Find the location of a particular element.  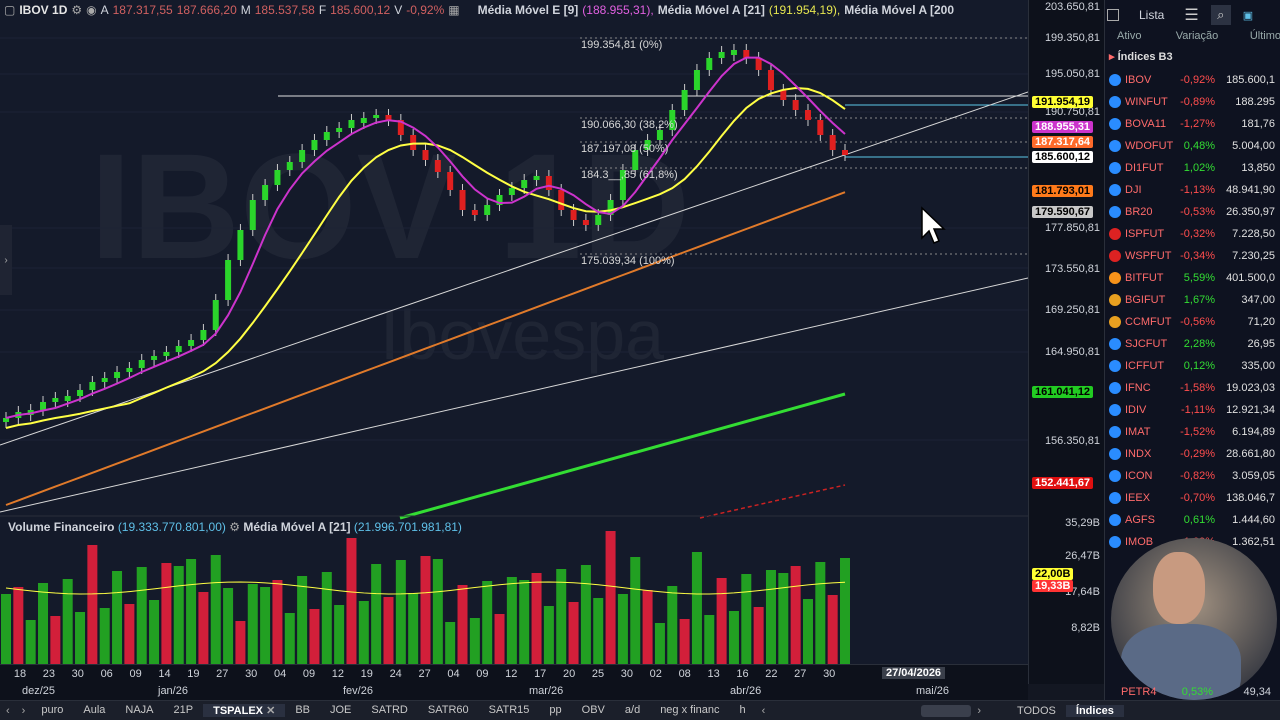

watchlist-row: SJCFUT 2,28% 26,95 is located at coordinates (1192, 344).